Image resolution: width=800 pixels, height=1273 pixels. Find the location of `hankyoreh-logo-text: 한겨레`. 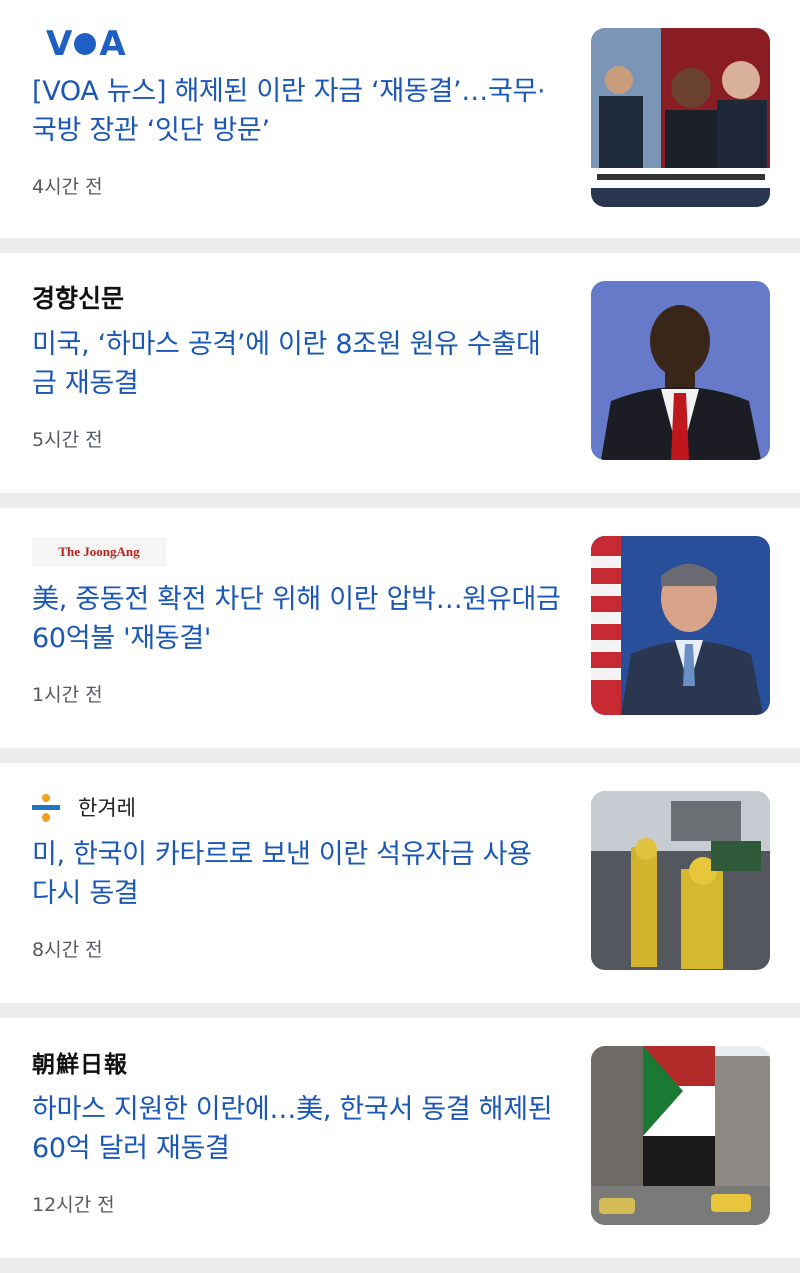

hankyoreh-logo-text: 한겨레 is located at coordinates (107, 808).